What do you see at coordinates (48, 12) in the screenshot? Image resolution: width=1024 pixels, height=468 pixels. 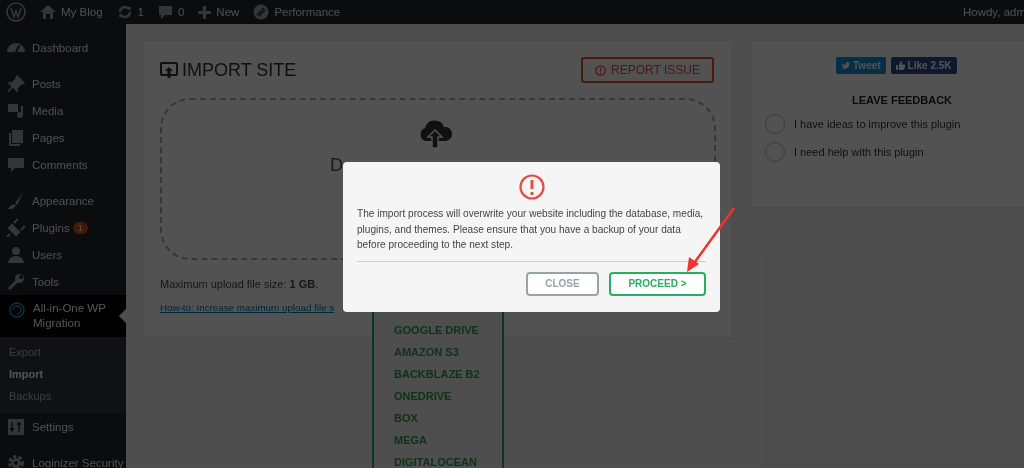 I see `home-icon` at bounding box center [48, 12].